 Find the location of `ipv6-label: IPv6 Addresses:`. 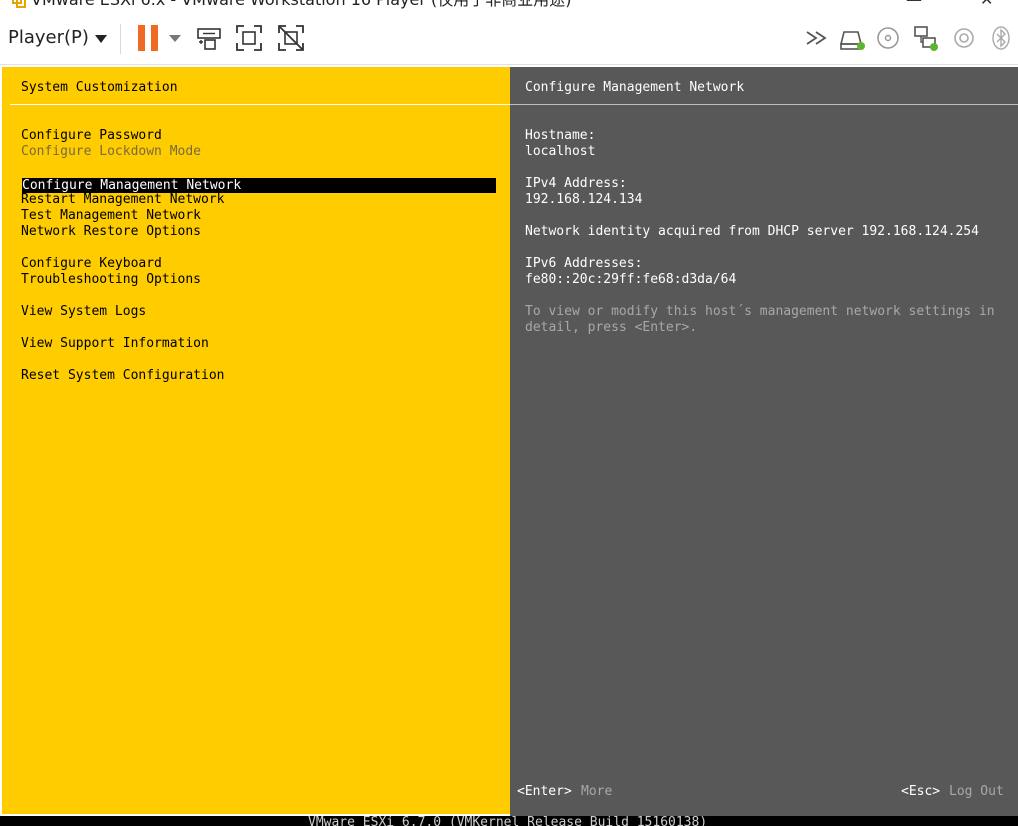

ipv6-label: IPv6 Addresses: is located at coordinates (584, 263).